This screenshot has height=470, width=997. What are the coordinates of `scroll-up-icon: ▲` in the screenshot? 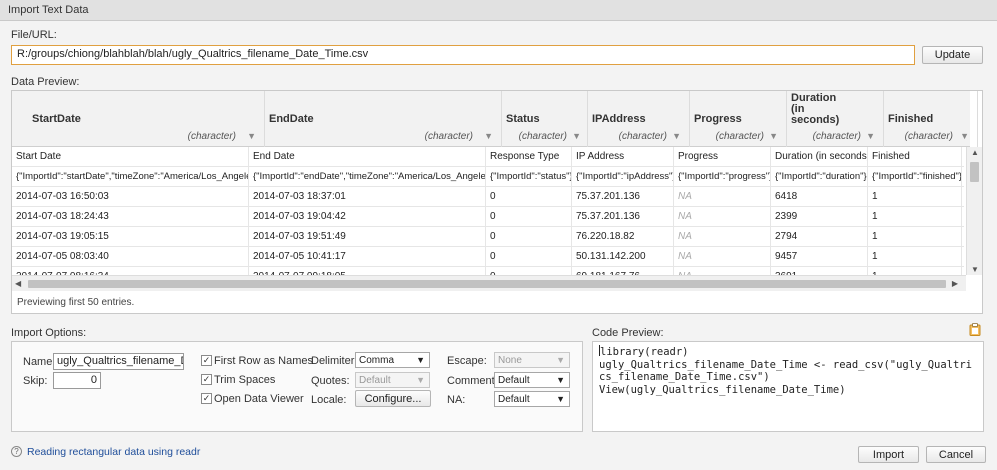 It's located at (975, 152).